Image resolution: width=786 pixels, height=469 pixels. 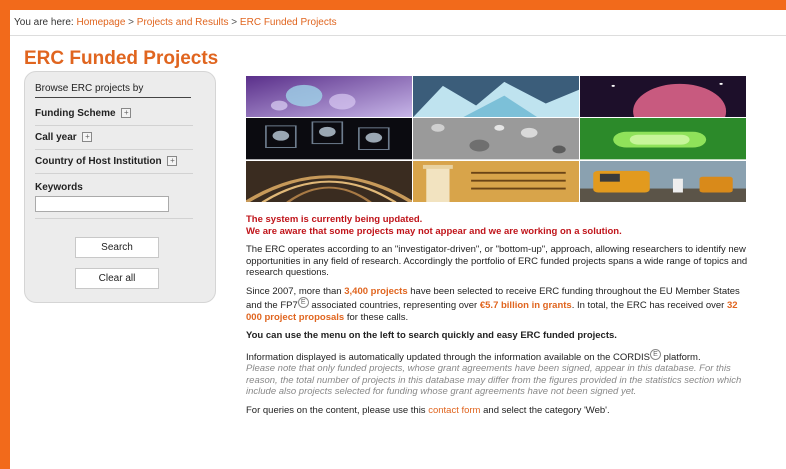 I want to click on breadcrumb-homepage-link: Homepage, so click(x=100, y=22).